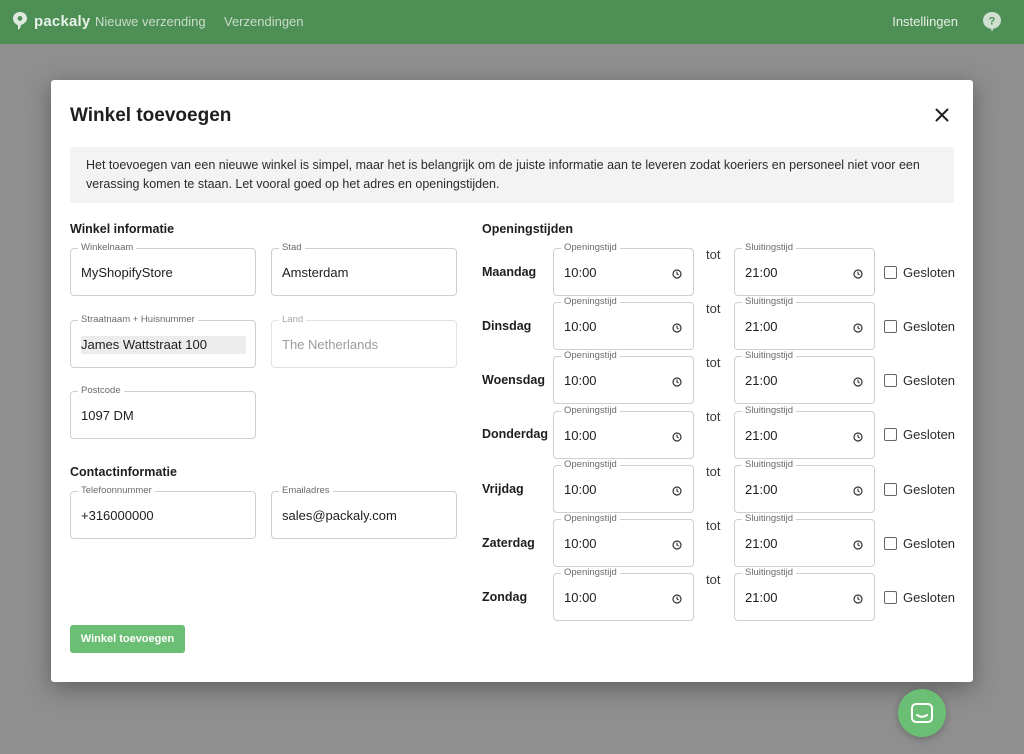  What do you see at coordinates (163, 273) in the screenshot?
I see `store-name-value: MyShopifyStore` at bounding box center [163, 273].